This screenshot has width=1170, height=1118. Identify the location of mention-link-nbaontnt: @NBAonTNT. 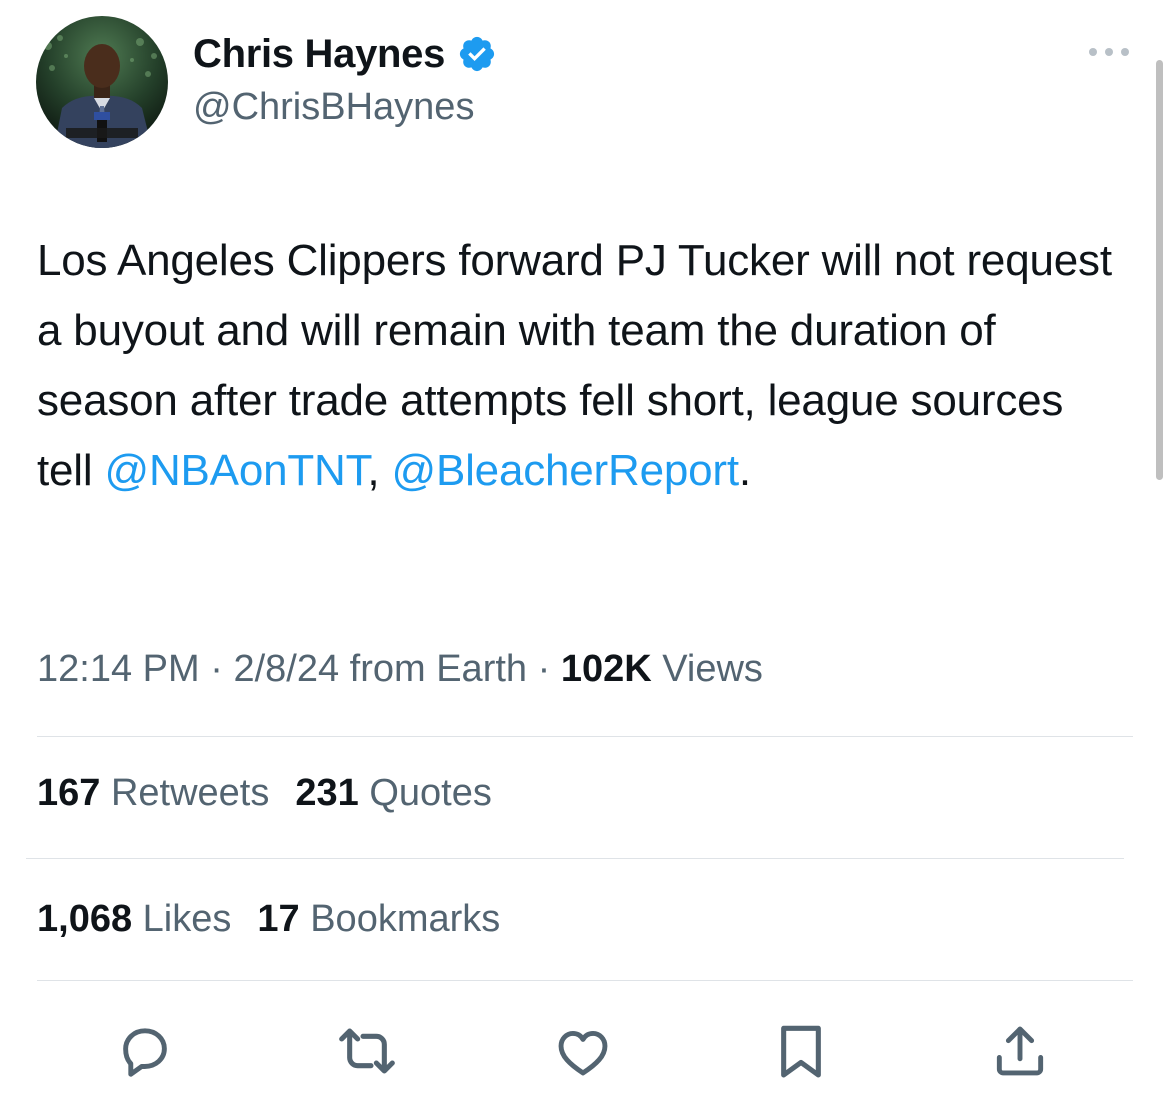
(235, 470).